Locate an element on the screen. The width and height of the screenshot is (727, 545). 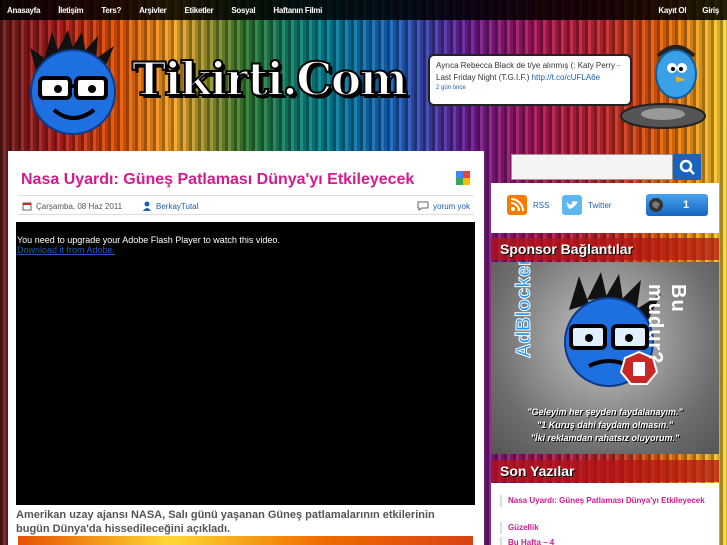
post-author-link: BerkayTutal is located at coordinates (177, 206).